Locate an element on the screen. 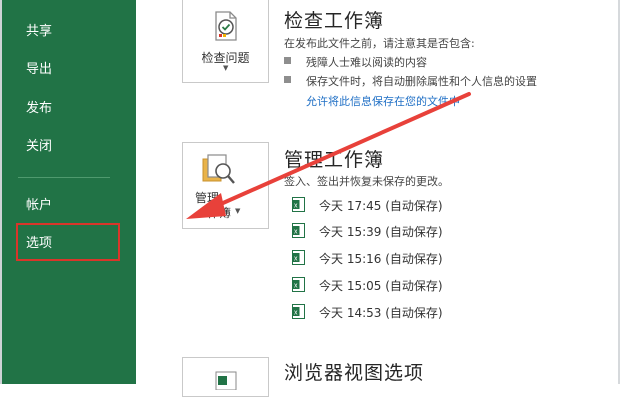 Image resolution: width=620 pixels, height=397 pixels. manage-workbook-label-2: 作簿 is located at coordinates (219, 213).